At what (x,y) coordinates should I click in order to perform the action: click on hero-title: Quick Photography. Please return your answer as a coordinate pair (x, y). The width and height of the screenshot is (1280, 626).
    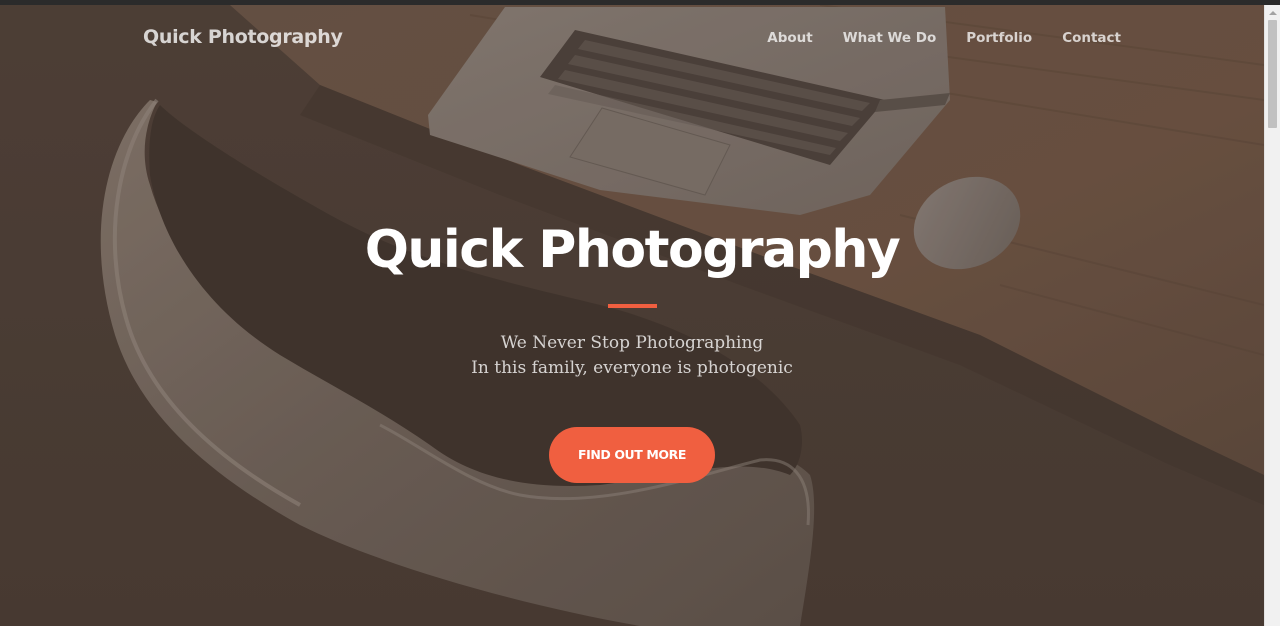
    Looking at the image, I should click on (632, 250).